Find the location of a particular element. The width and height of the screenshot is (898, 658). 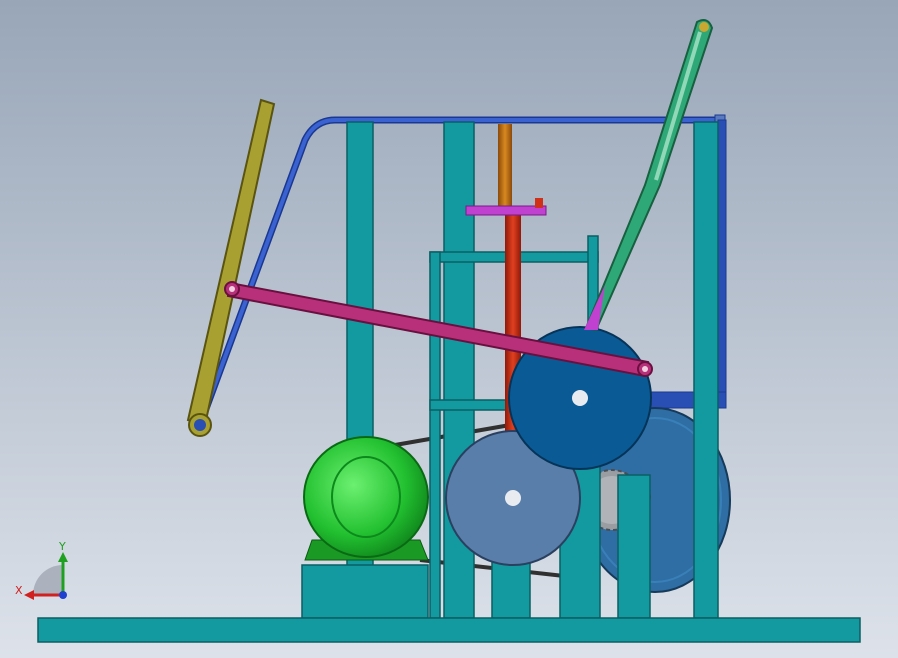

lower-wheel-hub is located at coordinates (513, 498).